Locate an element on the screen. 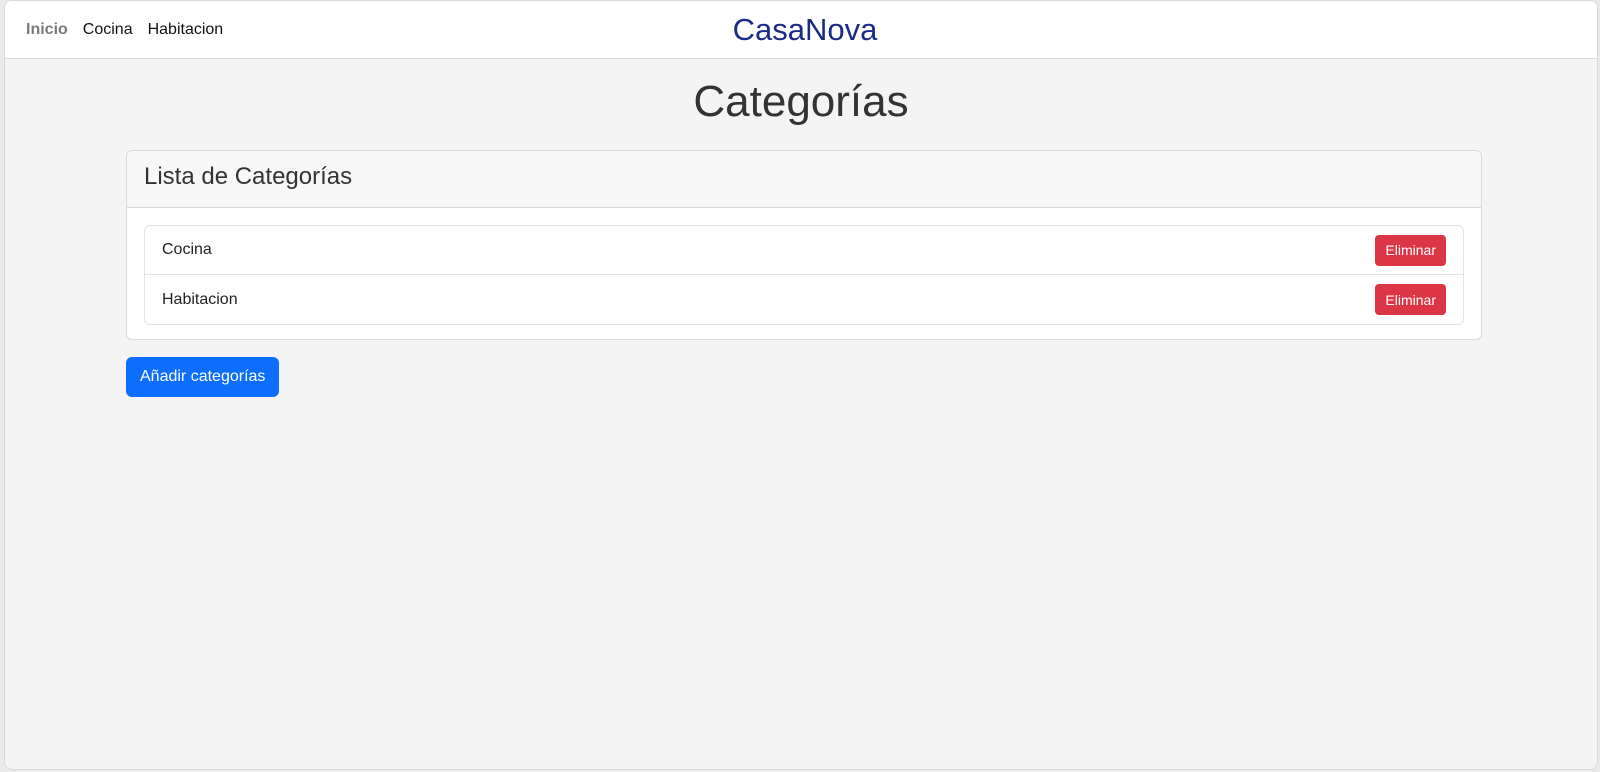  brand-logo-text: CasaNova is located at coordinates (805, 30).